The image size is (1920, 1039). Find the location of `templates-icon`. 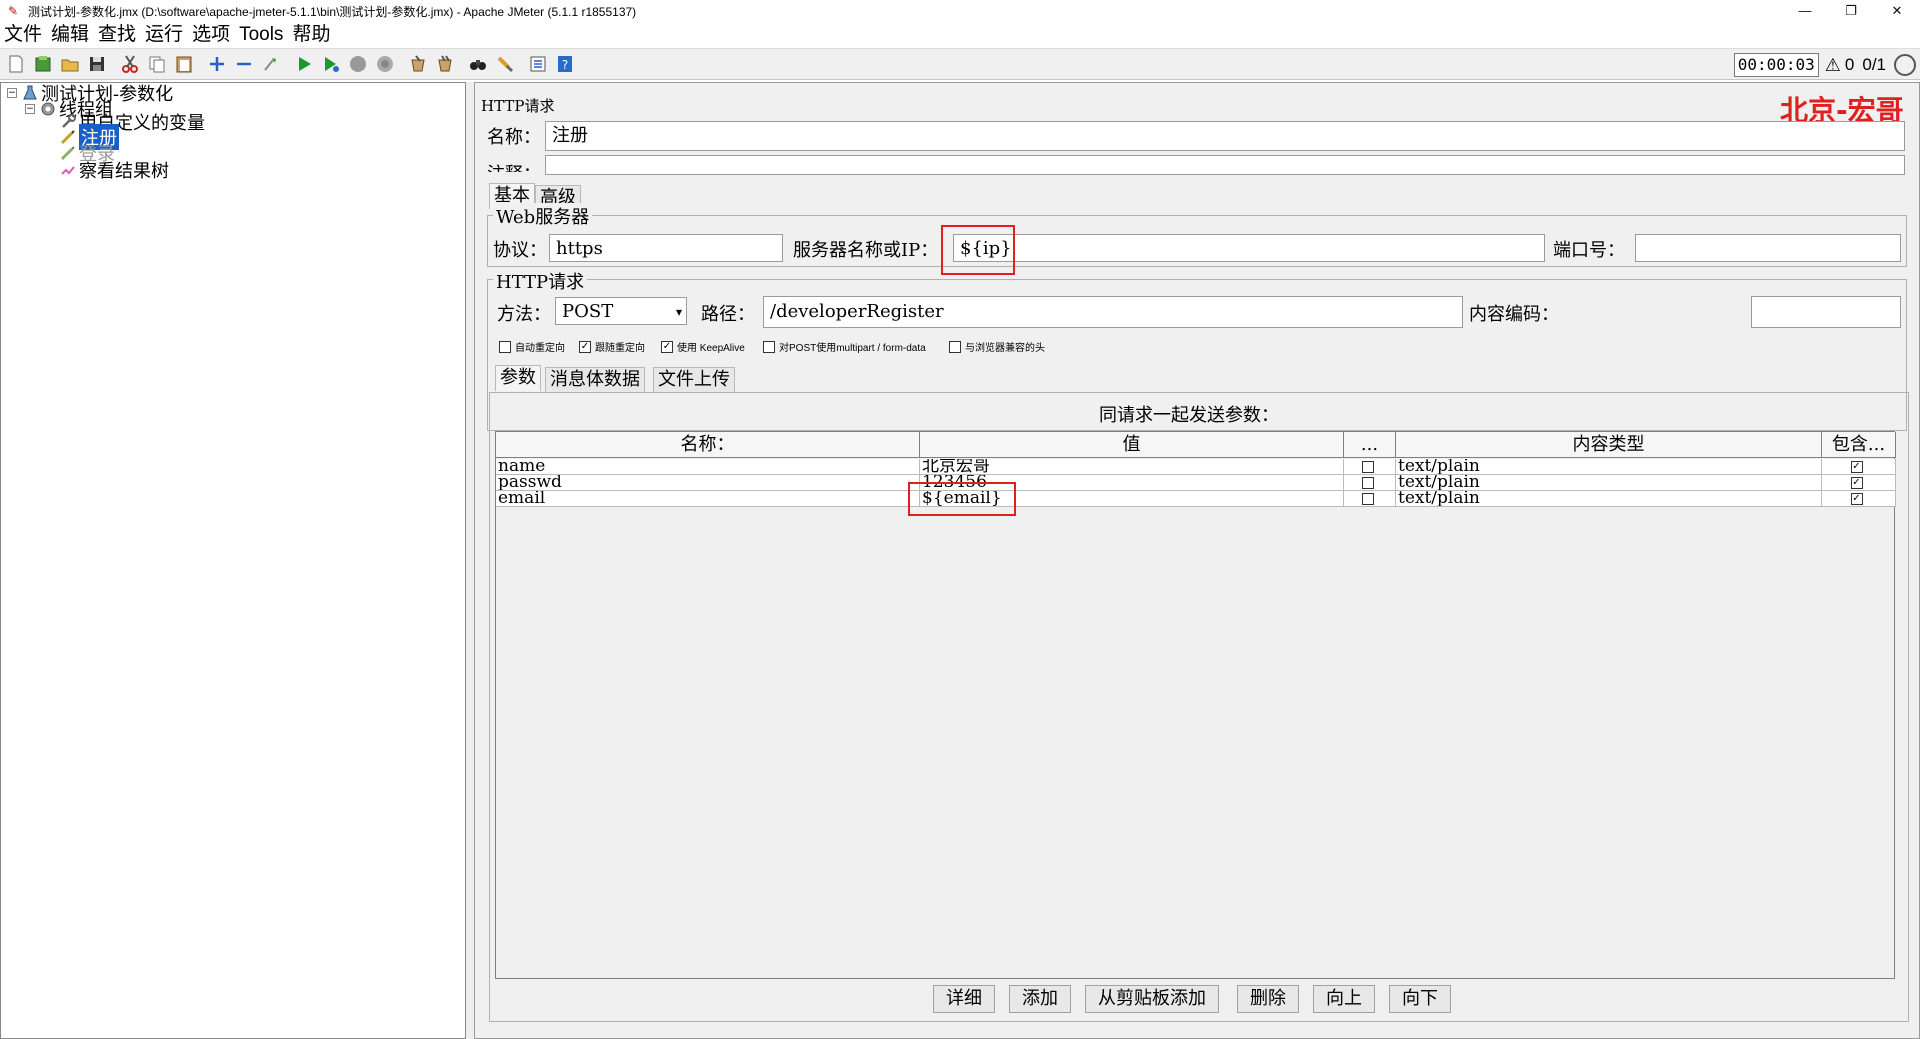

templates-icon is located at coordinates (43, 64).